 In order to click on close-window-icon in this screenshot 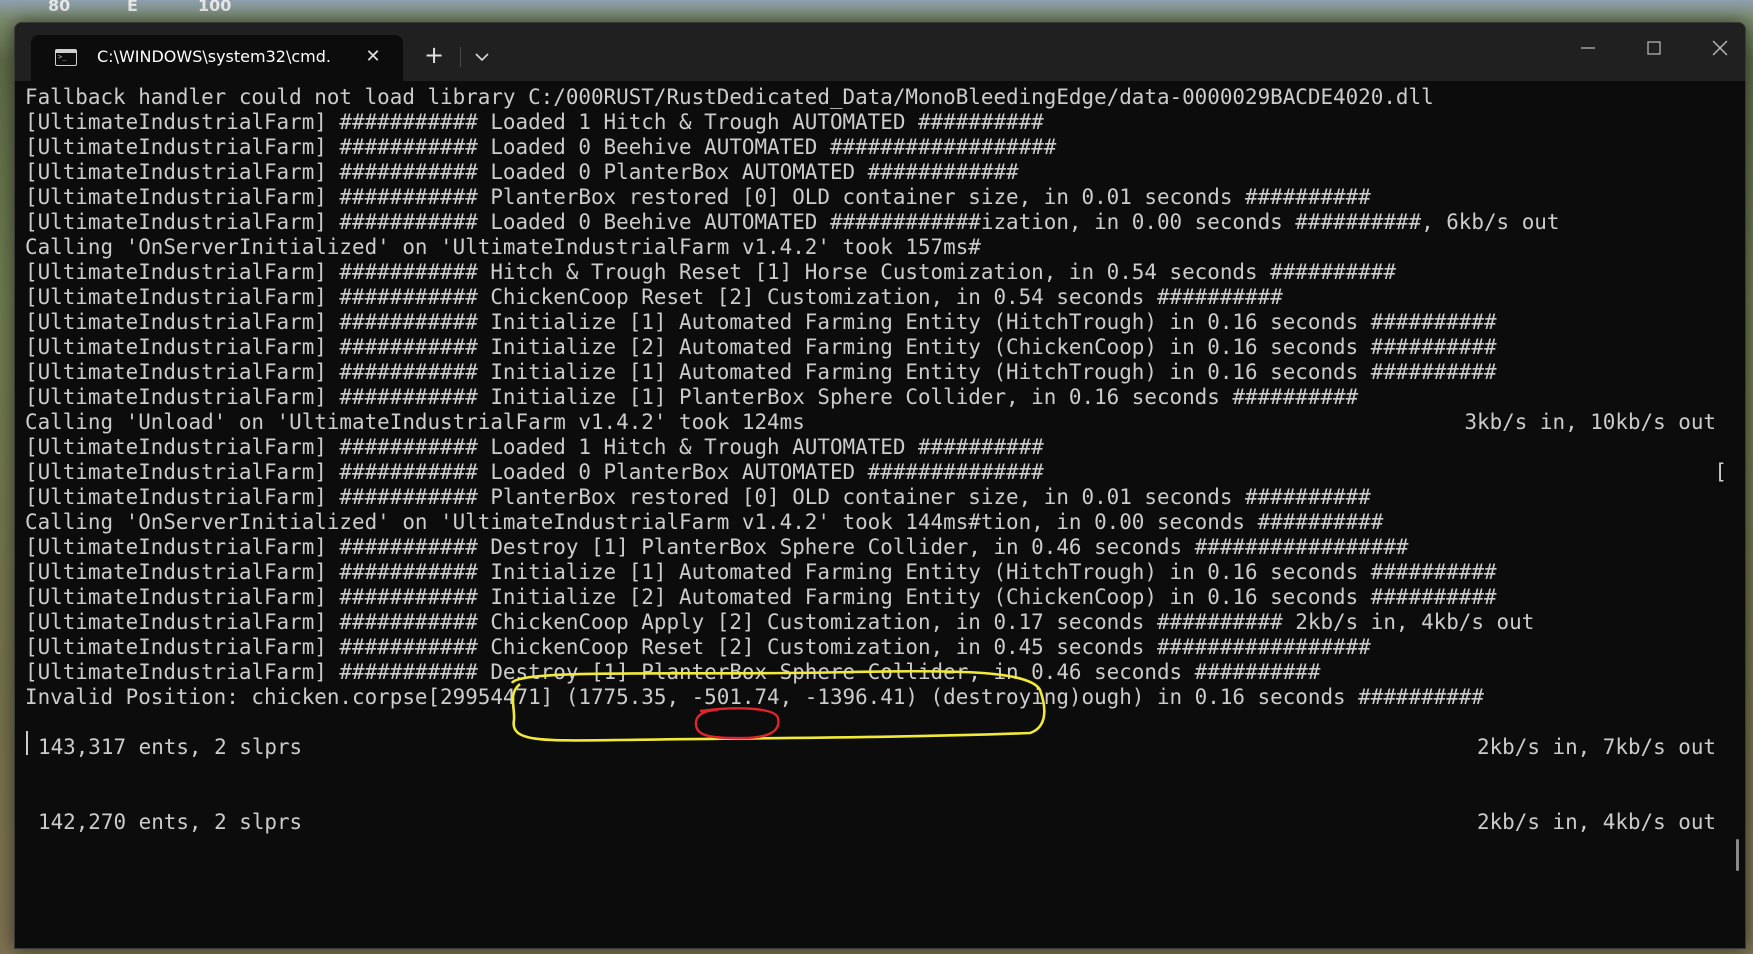, I will do `click(1720, 48)`.